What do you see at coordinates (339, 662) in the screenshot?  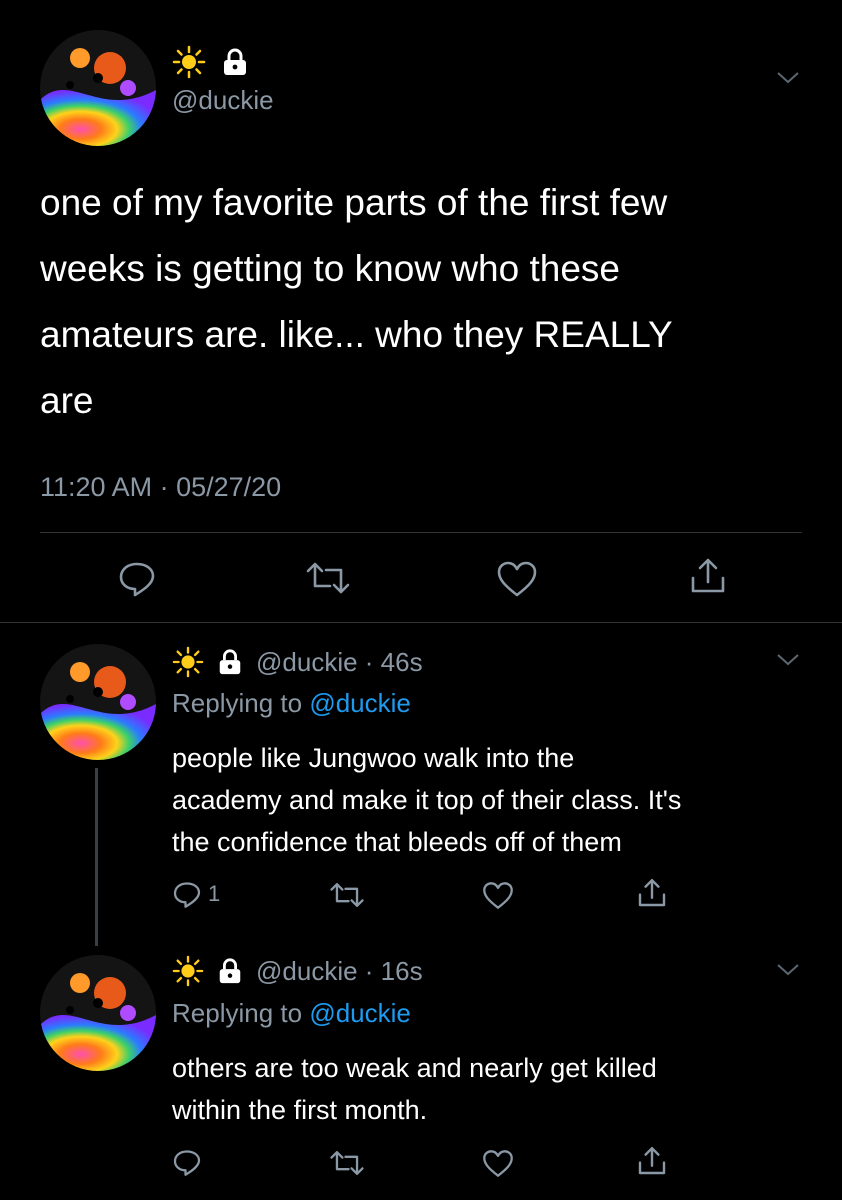 I see `reply1-handle-time: @duckie · 46s` at bounding box center [339, 662].